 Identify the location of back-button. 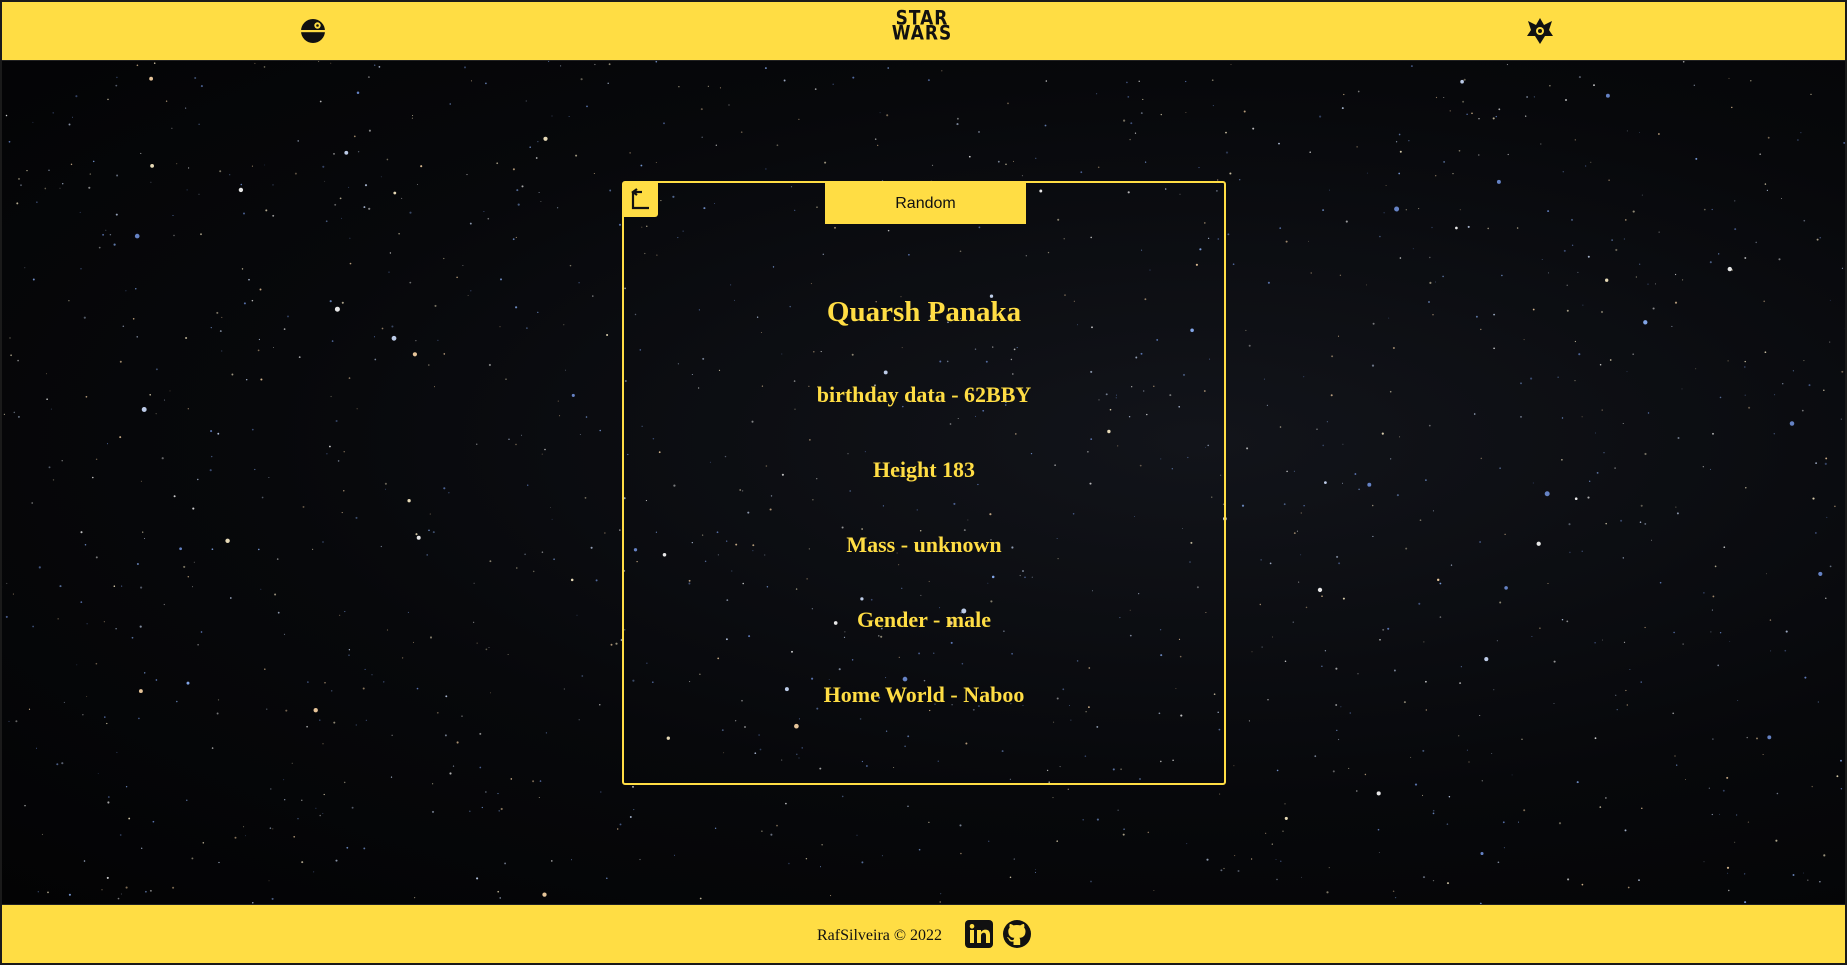
(641, 200).